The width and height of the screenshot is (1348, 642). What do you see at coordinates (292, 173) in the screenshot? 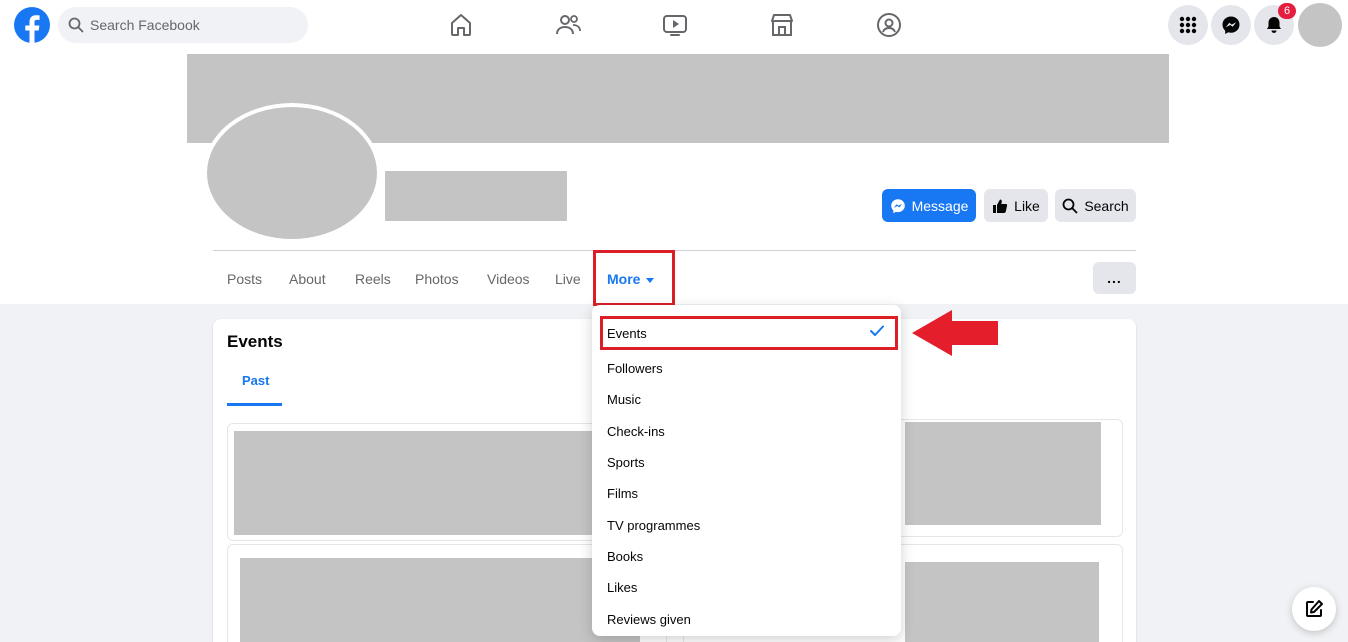
I see `profile-picture` at bounding box center [292, 173].